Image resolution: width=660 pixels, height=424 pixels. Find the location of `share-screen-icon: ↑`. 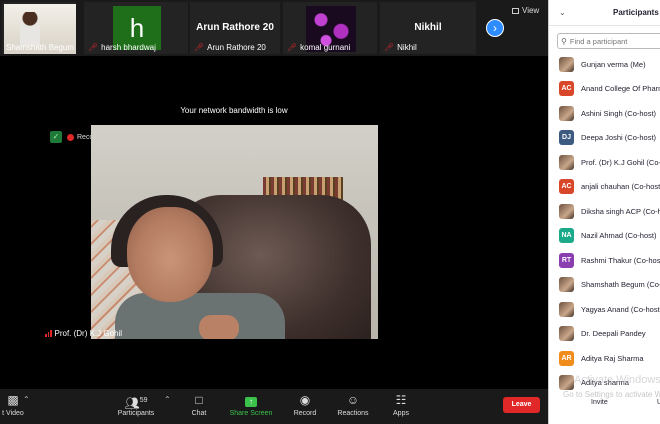

share-screen-icon: ↑ is located at coordinates (251, 400).